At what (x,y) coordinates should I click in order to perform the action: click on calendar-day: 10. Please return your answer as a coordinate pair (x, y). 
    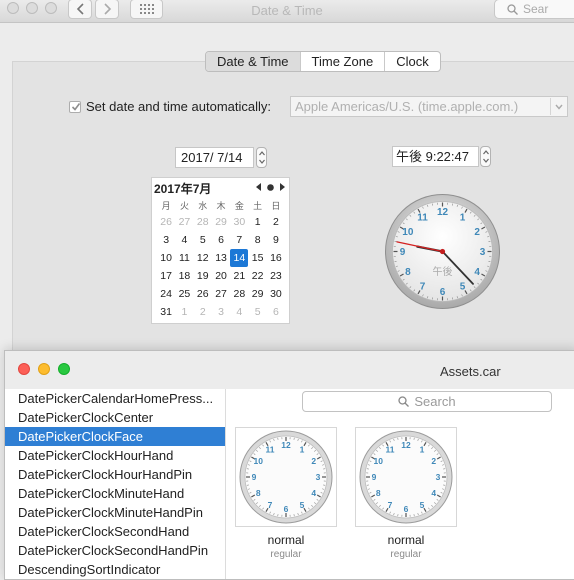
    Looking at the image, I should click on (166, 258).